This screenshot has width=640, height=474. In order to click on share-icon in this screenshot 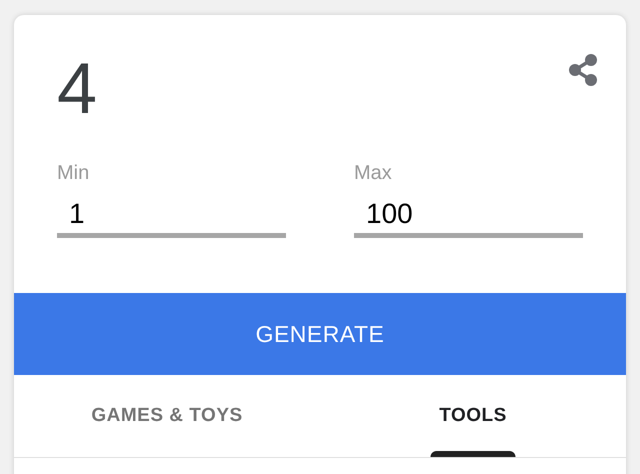, I will do `click(583, 70)`.